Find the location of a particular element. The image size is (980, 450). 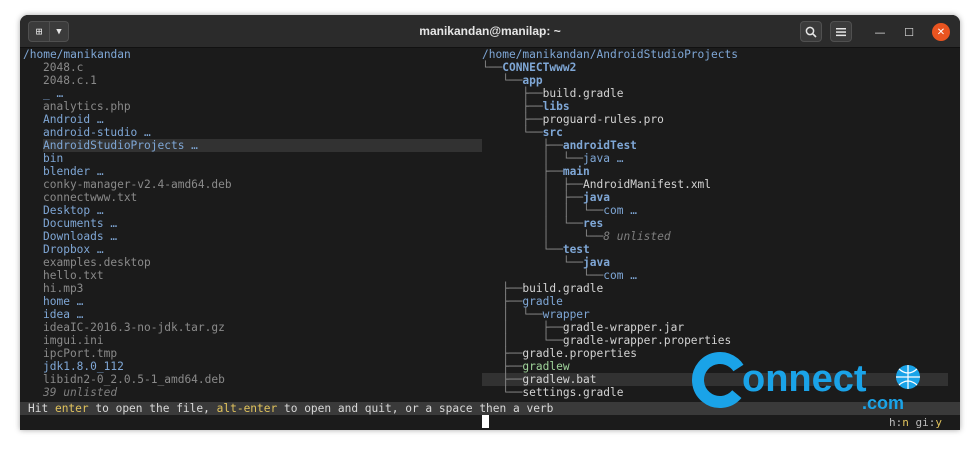

item-name: hi.mp3 is located at coordinates (63, 288).